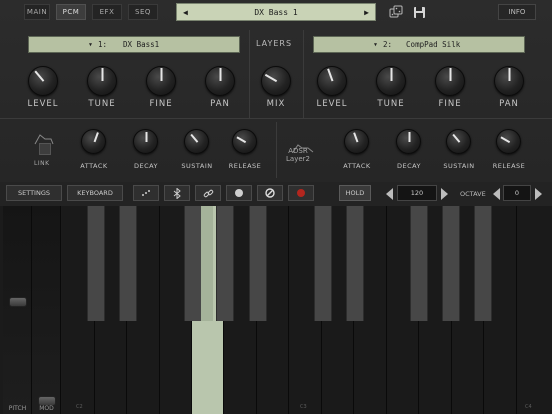  I want to click on layer2-decay-label: DECAY, so click(409, 166).